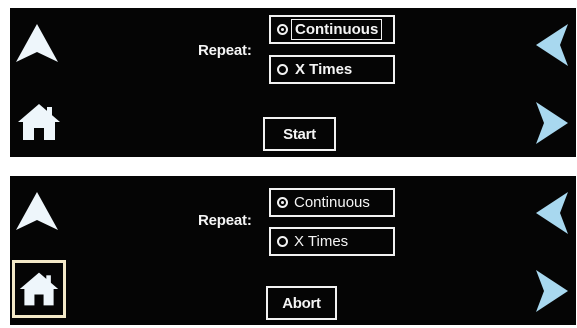 This screenshot has height=328, width=577. I want to click on home-button, so click(39, 122).